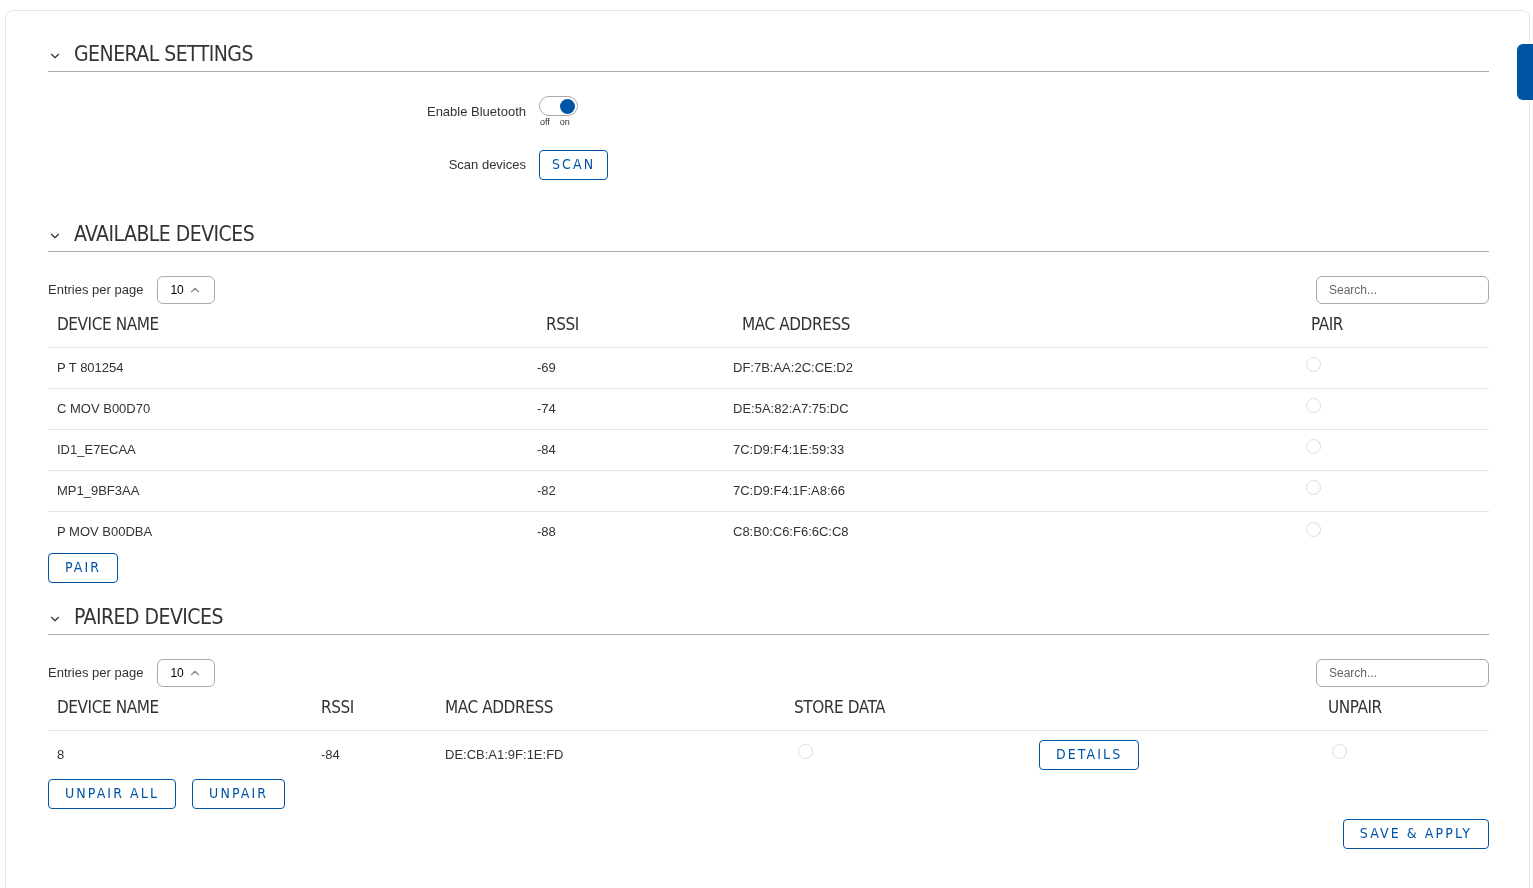 This screenshot has width=1533, height=888. I want to click on table-cell-text: MP1_9BF3AA, so click(98, 490).